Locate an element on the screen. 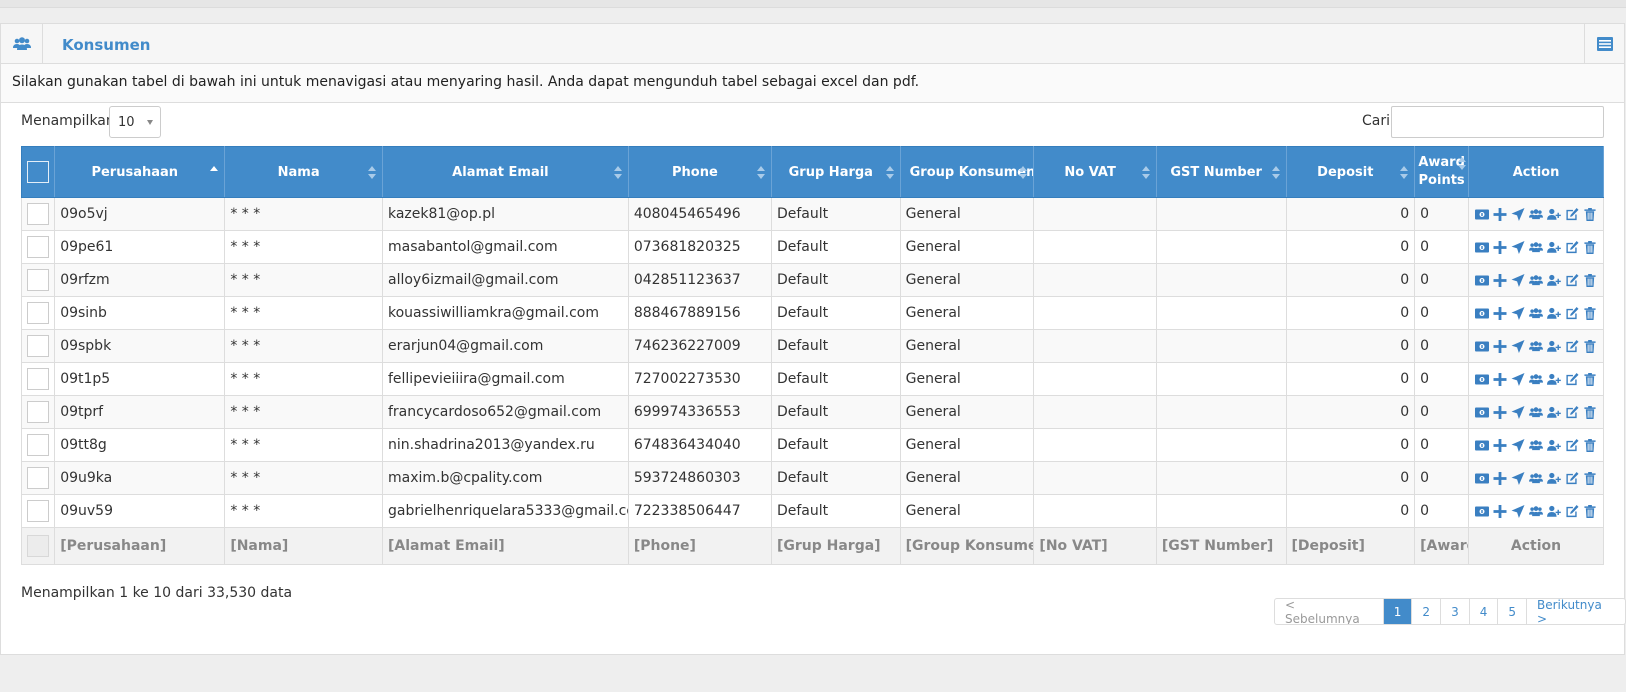  filter-group-konsumen: [Group Konsumen] is located at coordinates (967, 546).